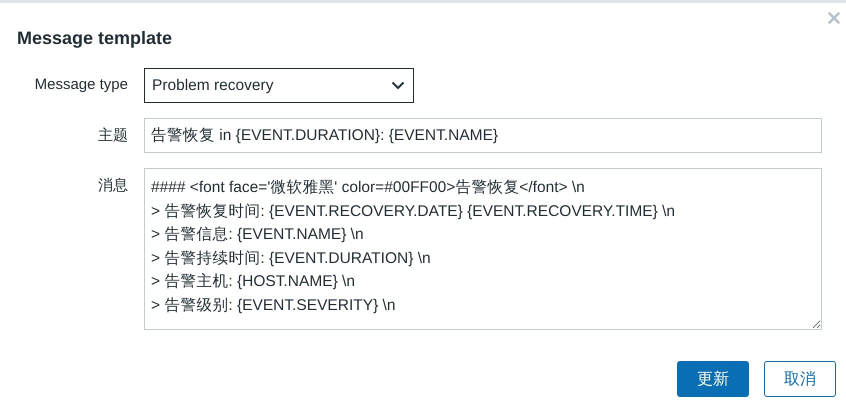  I want to click on update-button: 更新, so click(713, 379).